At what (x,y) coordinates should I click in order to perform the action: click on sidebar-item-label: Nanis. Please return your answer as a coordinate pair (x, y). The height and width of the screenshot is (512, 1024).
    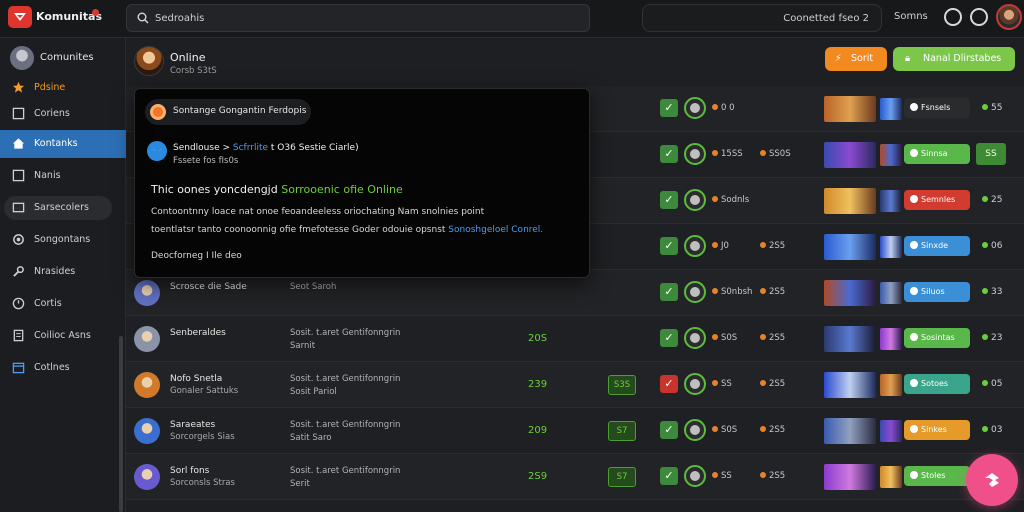
    Looking at the image, I should click on (47, 175).